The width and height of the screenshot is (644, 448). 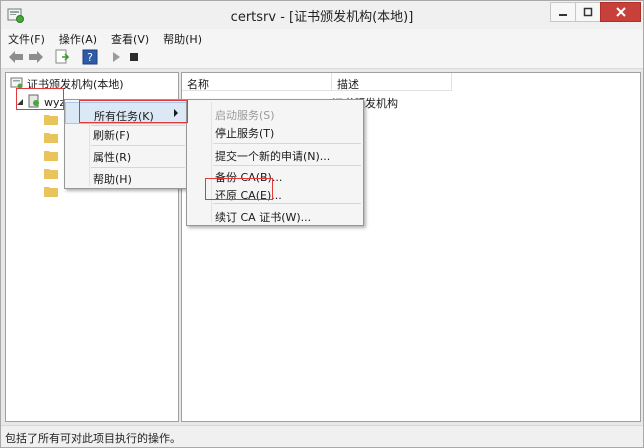 I want to click on start-service-icon, so click(x=116, y=58).